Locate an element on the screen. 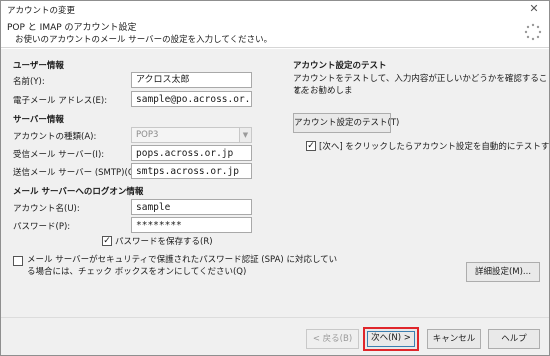  page-subtitle: お使いのアカウントのメール サーバーの設定を入力してください。 is located at coordinates (144, 40).